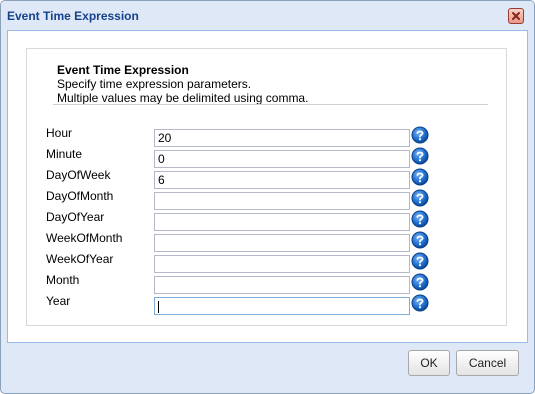 This screenshot has height=394, width=535. I want to click on dayofmonth-label: DayOfMonth, so click(80, 196).